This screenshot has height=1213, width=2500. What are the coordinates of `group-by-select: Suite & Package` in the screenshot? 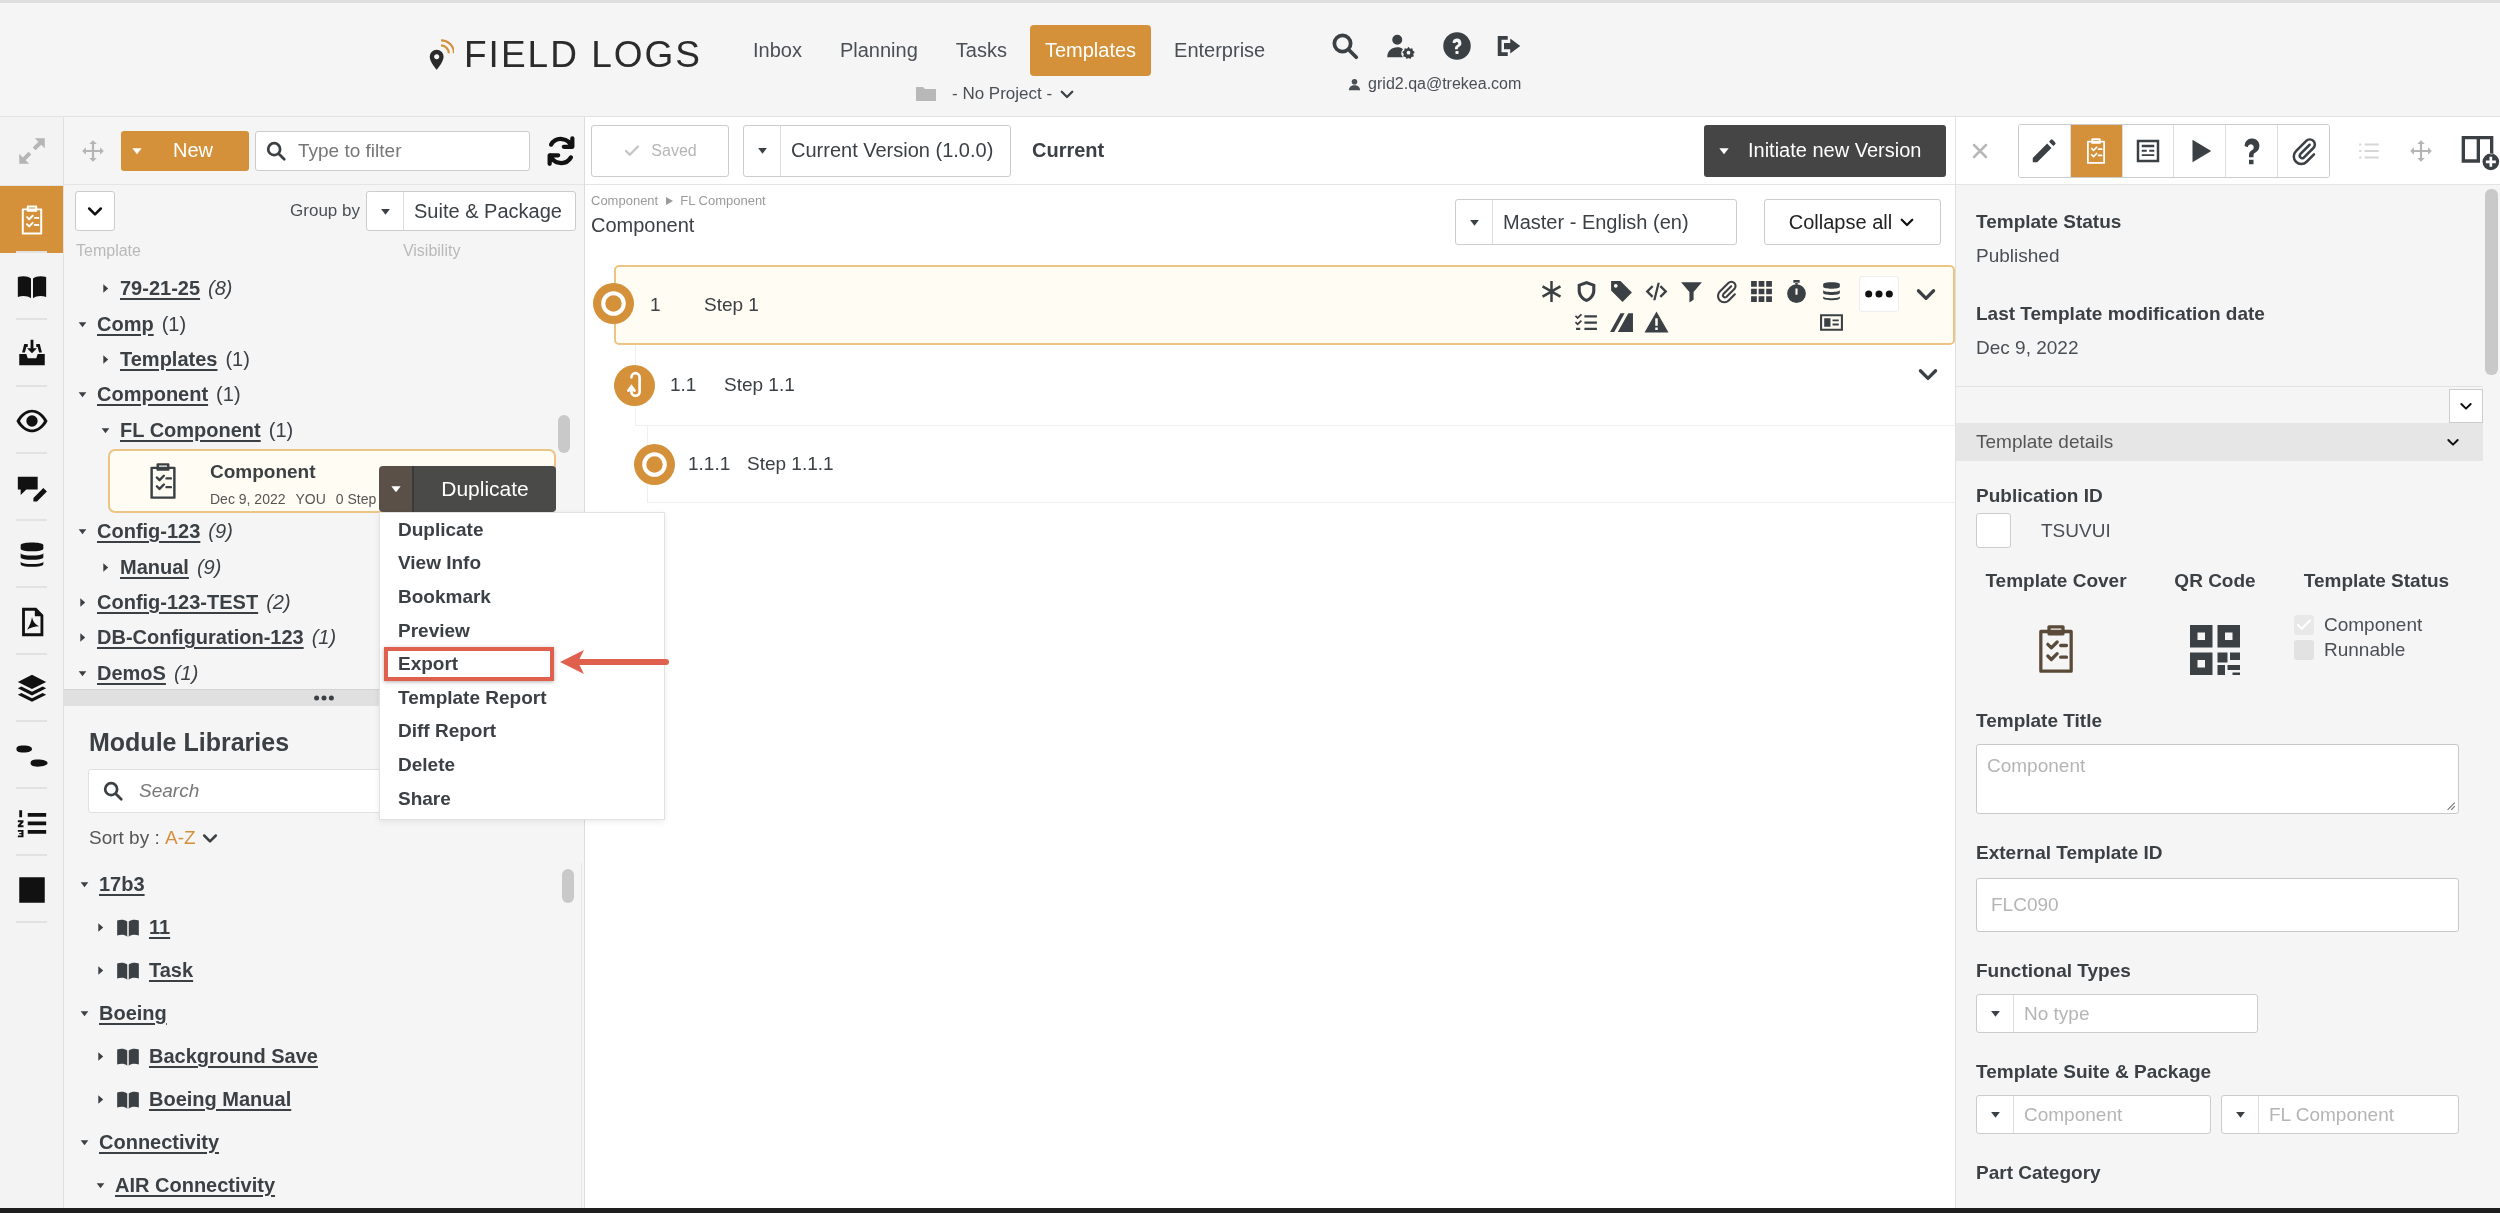 It's located at (471, 211).